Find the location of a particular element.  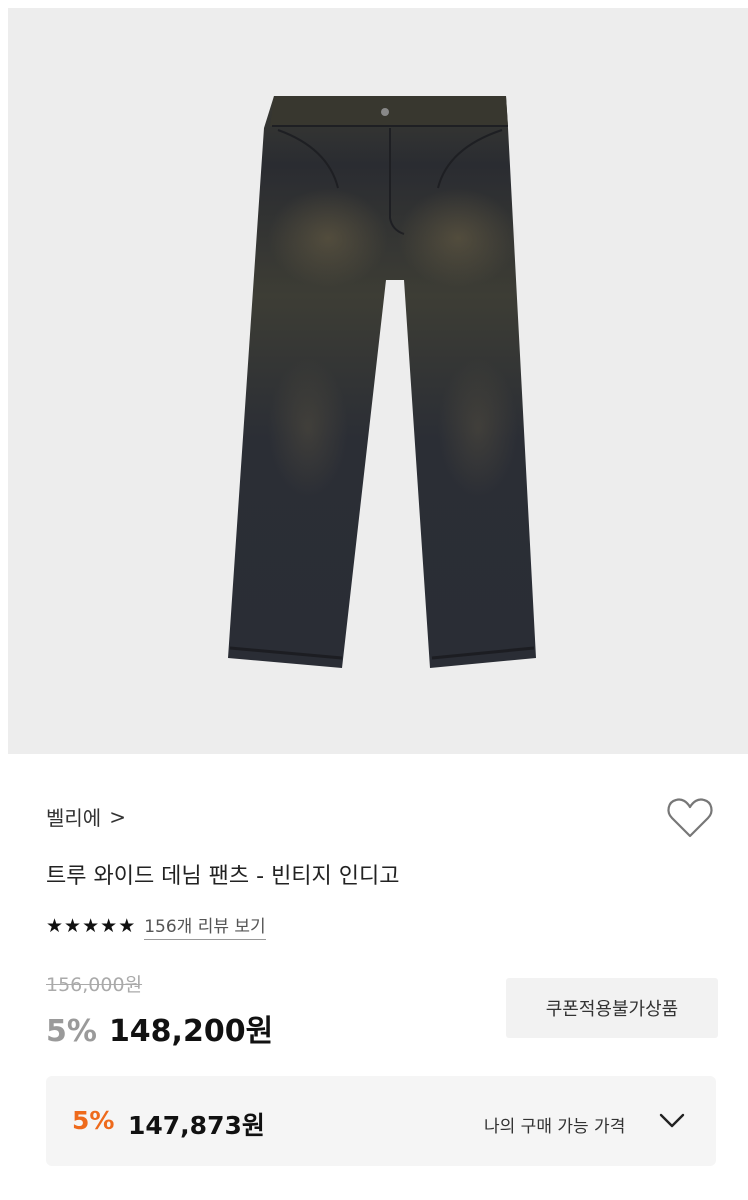

rating-stars: ★ ★ ★ ★ ★ is located at coordinates (91, 925).